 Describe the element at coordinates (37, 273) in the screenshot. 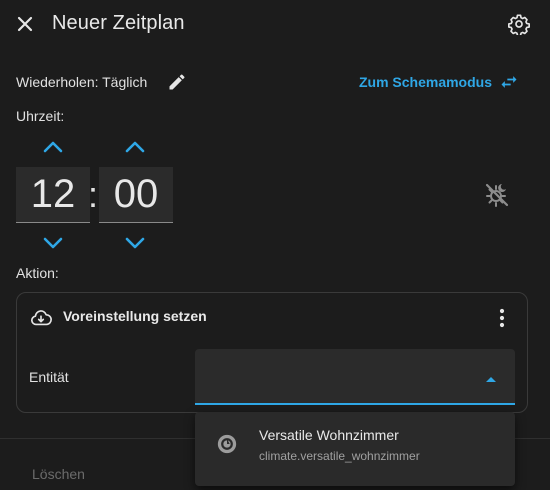

I see `action-label: Aktion:` at that location.